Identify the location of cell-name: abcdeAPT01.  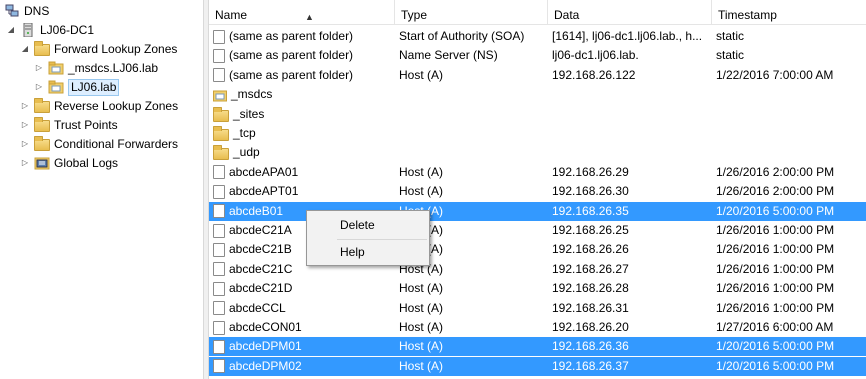
(304, 191).